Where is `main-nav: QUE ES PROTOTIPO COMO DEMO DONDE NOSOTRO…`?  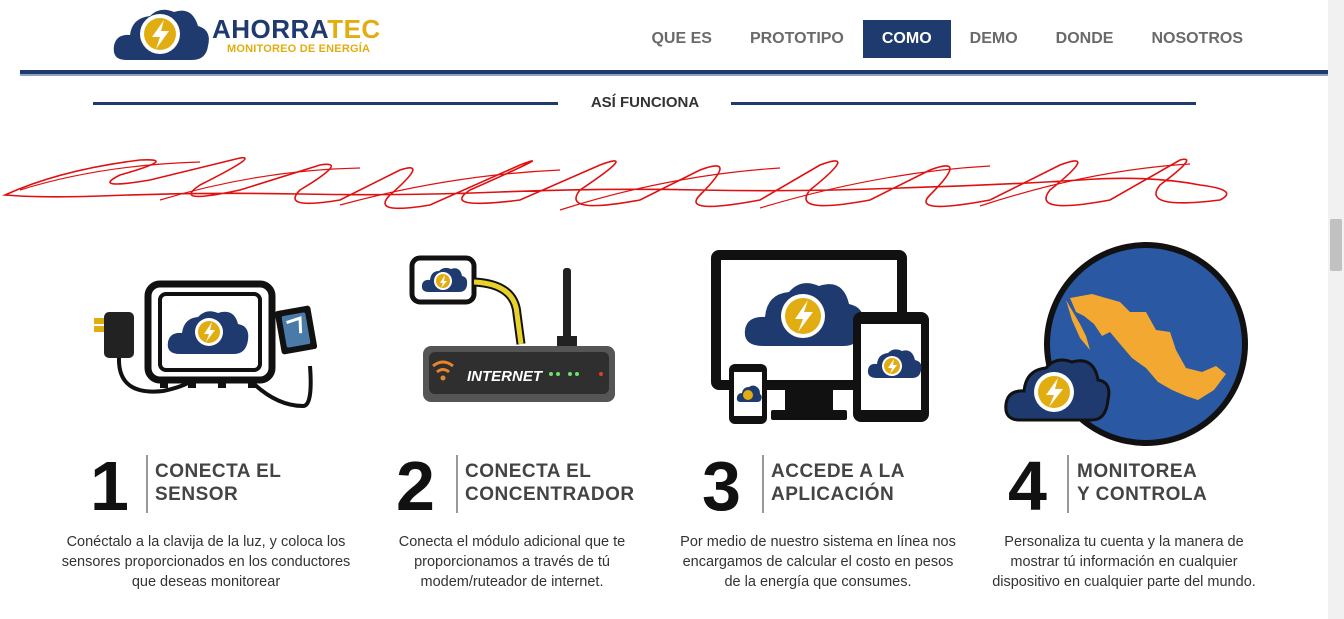 main-nav: QUE ES PROTOTIPO COMO DEMO DONDE NOSOTRO… is located at coordinates (947, 39).